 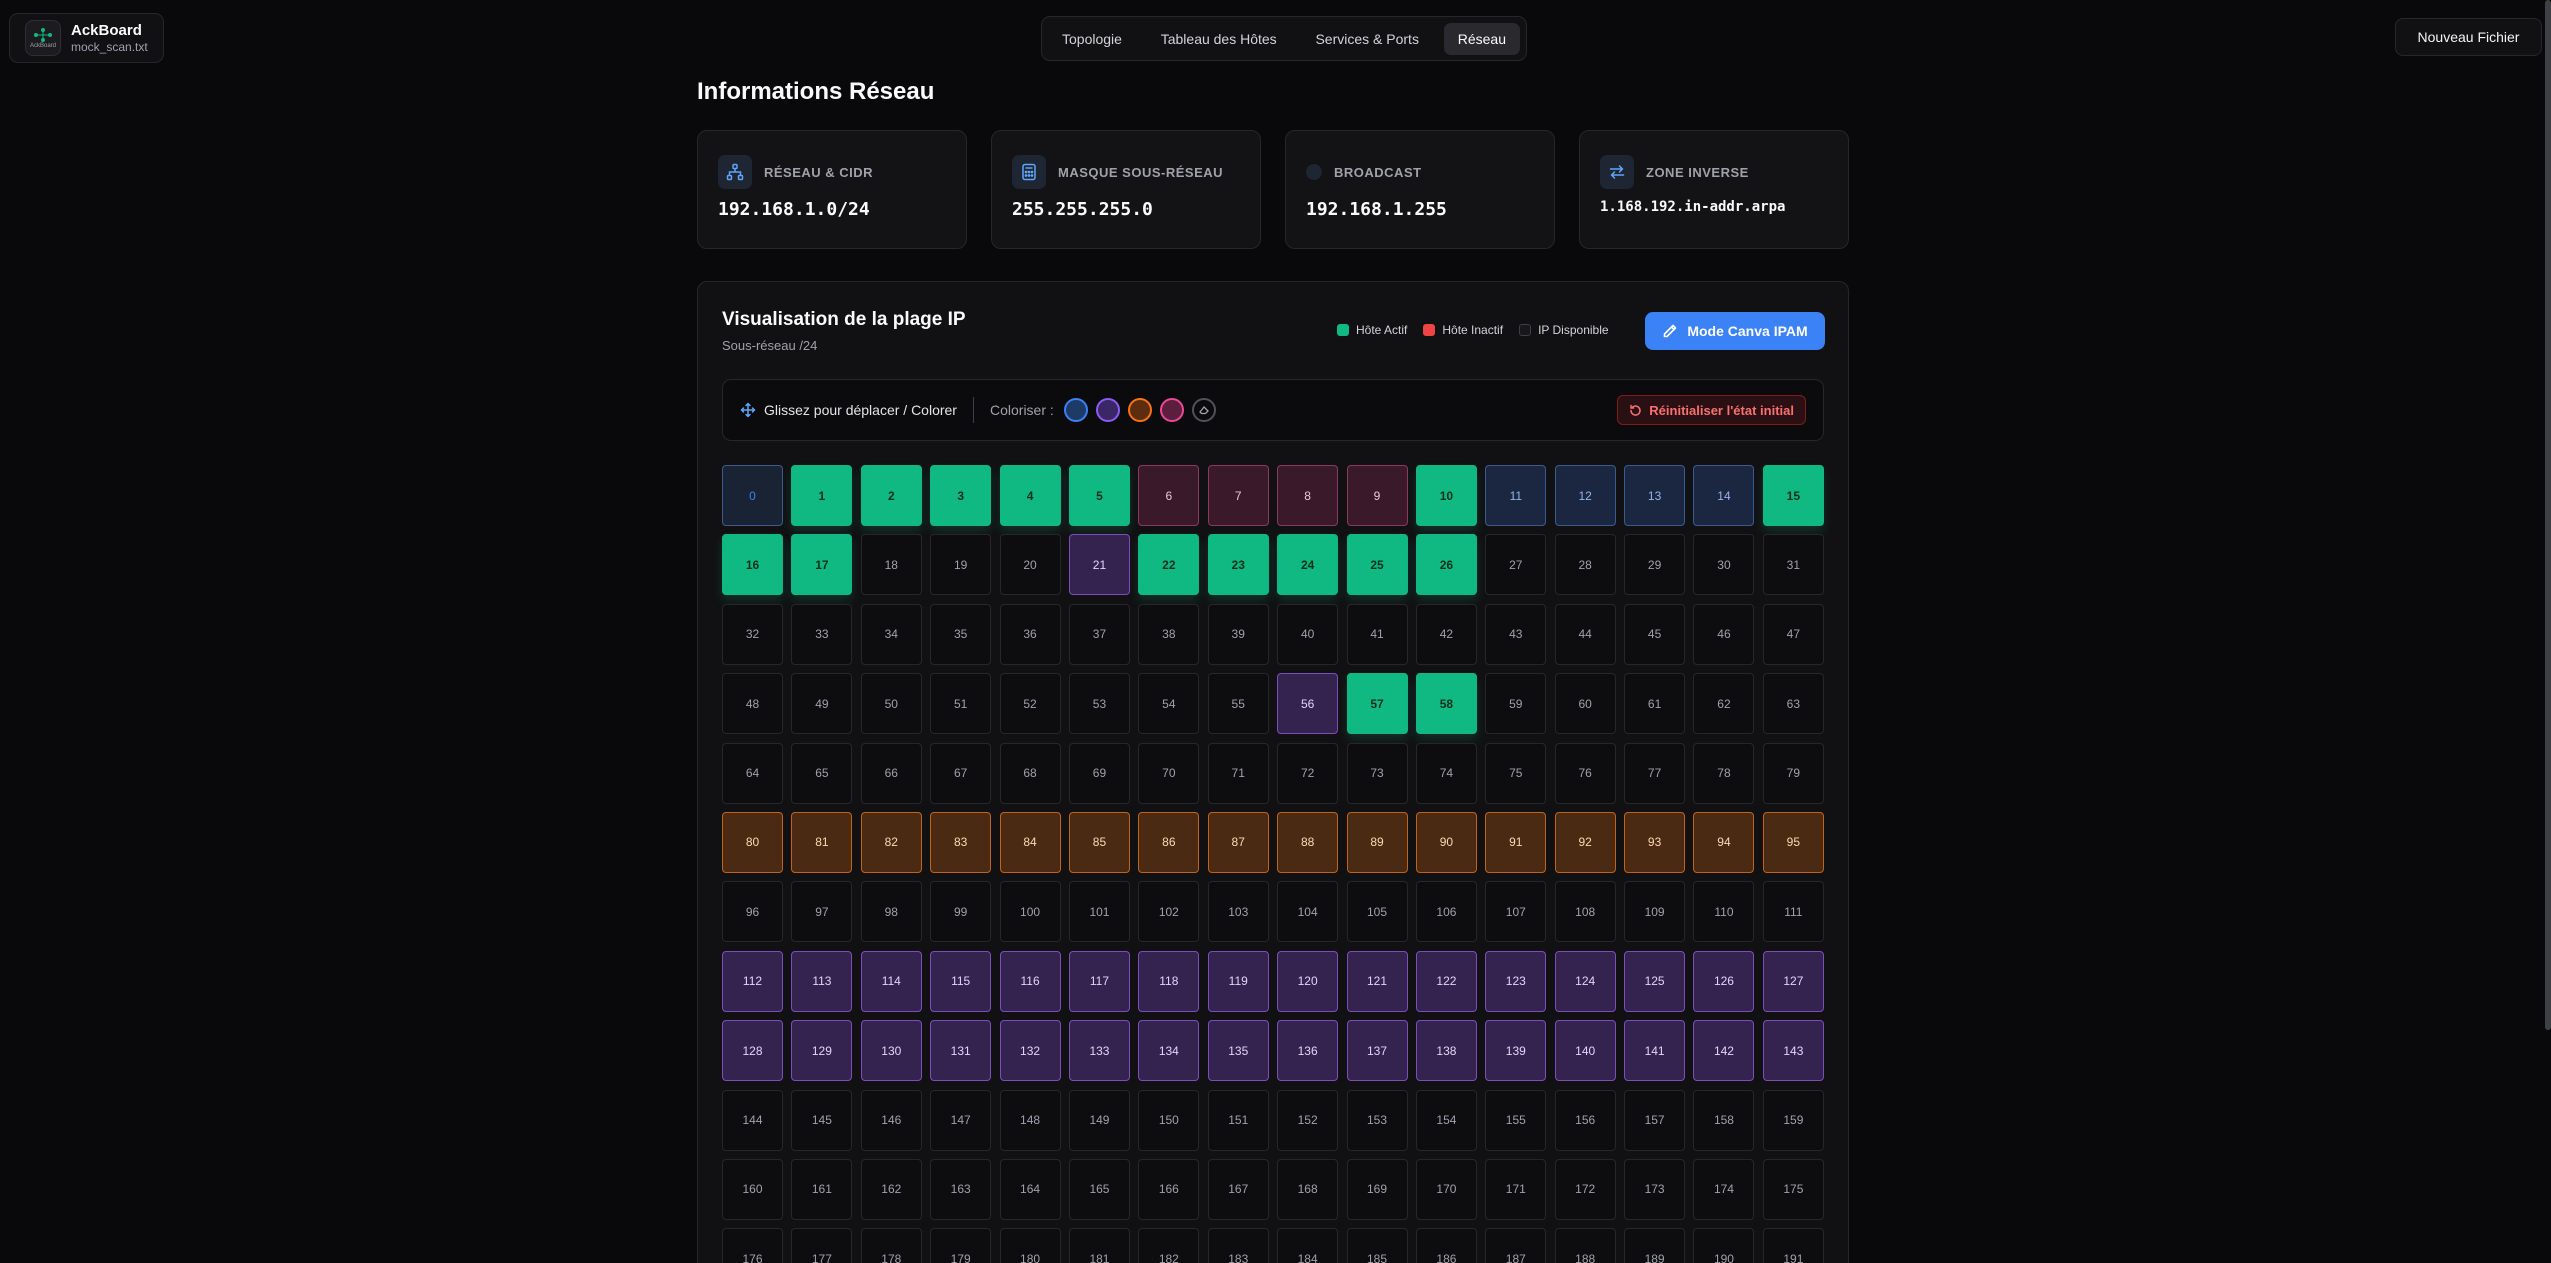 I want to click on ip-cell: 11, so click(x=1516, y=495).